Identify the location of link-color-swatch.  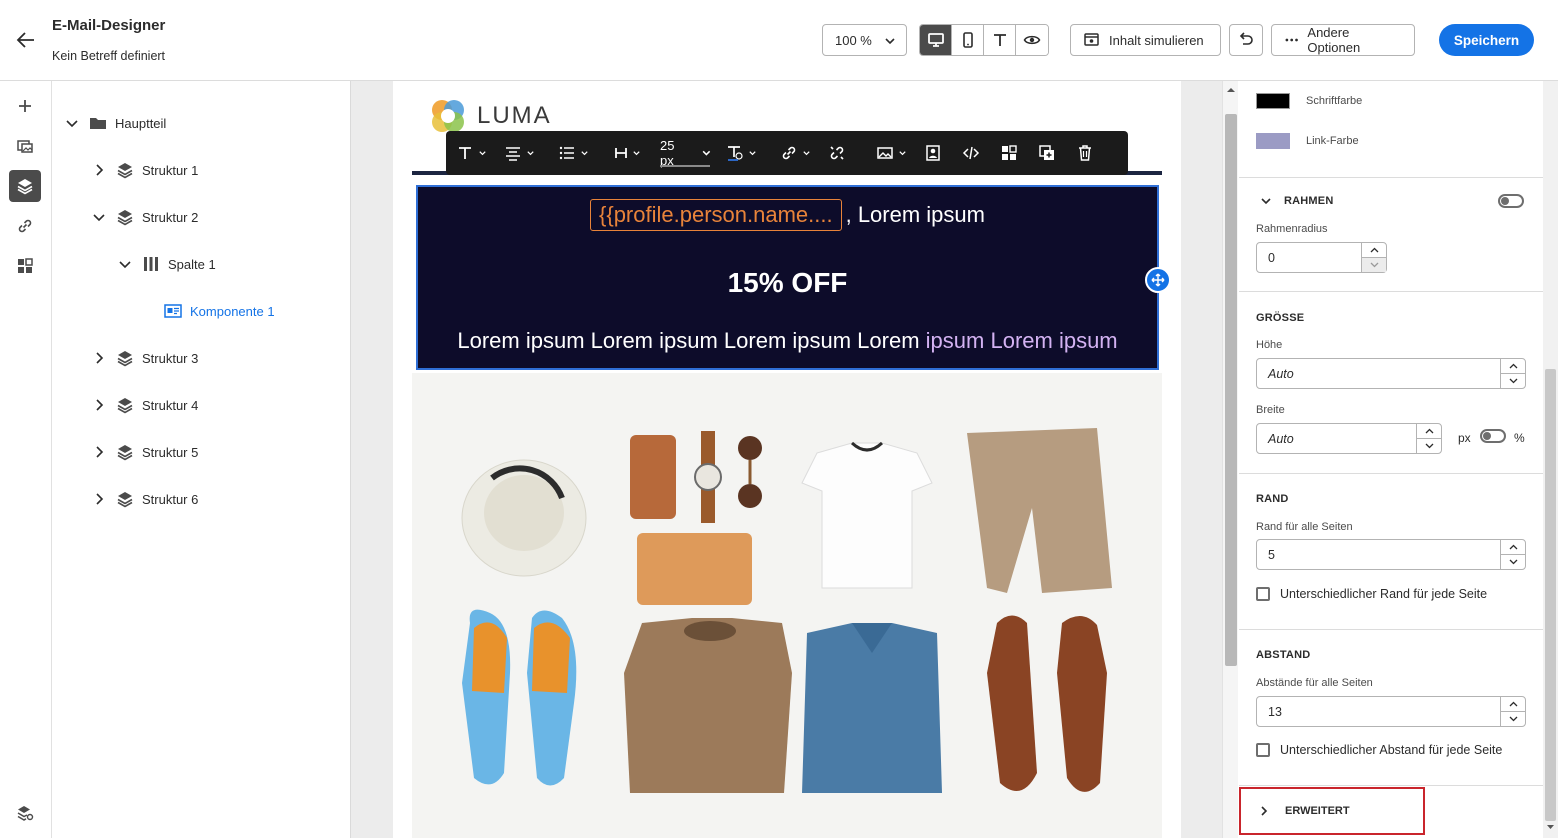
(1273, 141).